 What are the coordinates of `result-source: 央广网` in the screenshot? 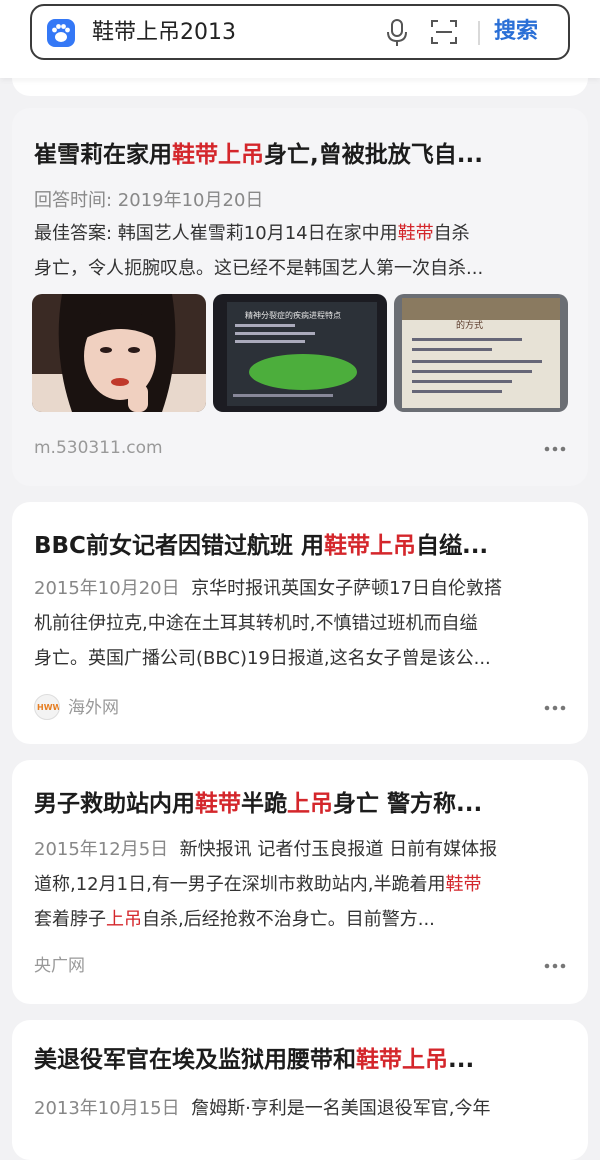 It's located at (59, 966).